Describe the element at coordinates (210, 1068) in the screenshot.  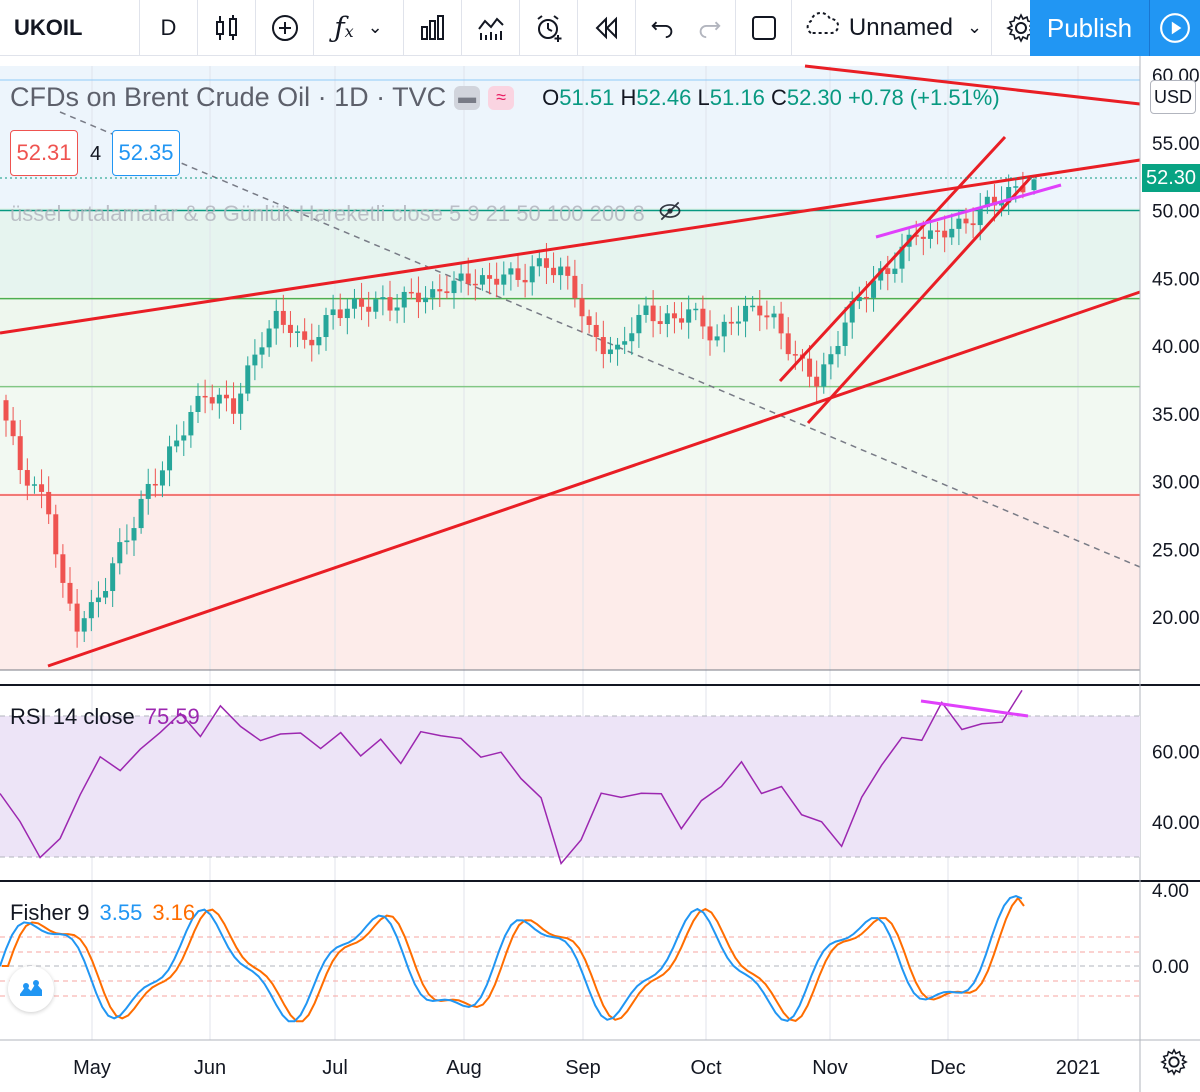
I see `time-tick-label: Jun` at that location.